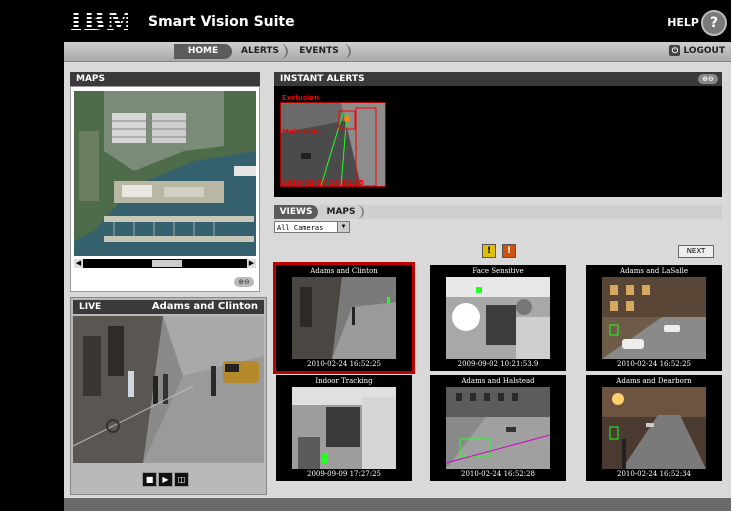 This screenshot has height=511, width=731. Describe the element at coordinates (498, 381) in the screenshot. I see `tile-title: Adams and Halstead` at that location.